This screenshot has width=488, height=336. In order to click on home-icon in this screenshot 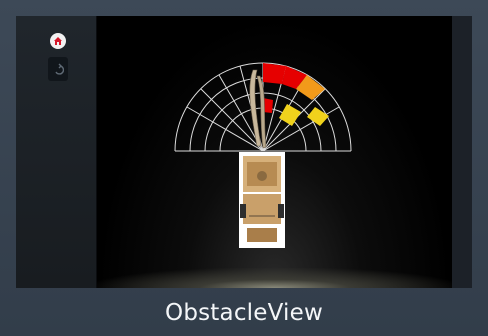, I will do `click(58, 41)`.